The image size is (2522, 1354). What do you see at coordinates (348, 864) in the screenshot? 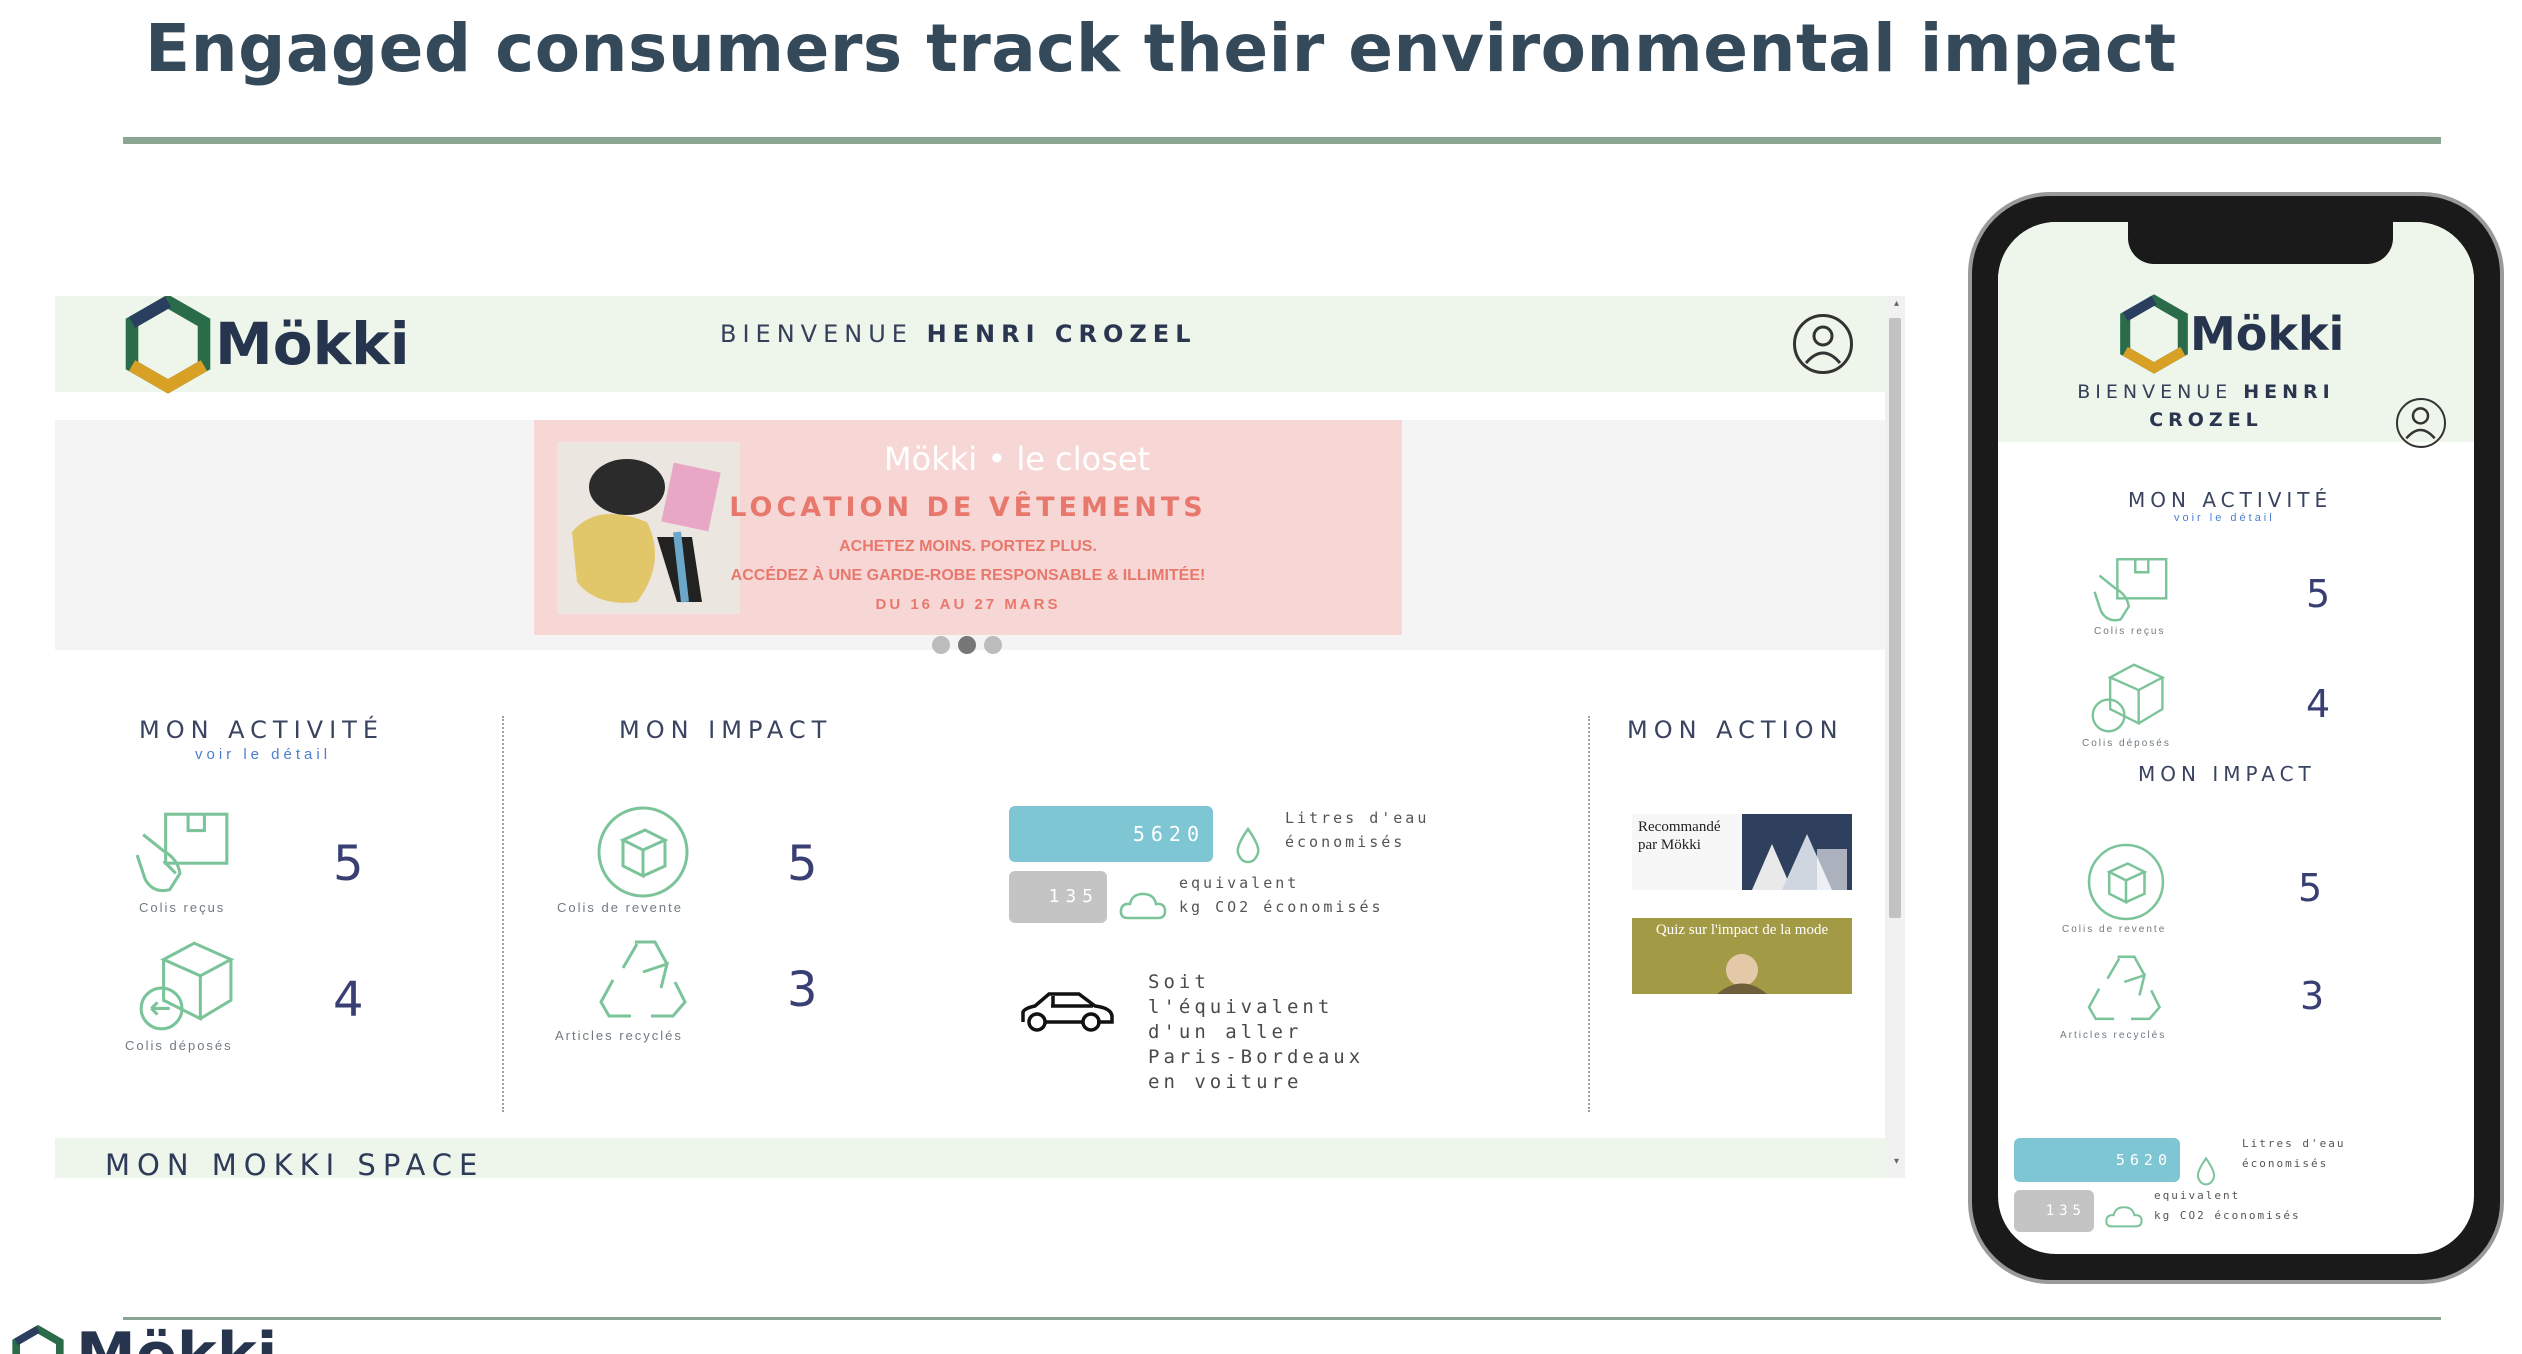
I see `received-count: 5` at bounding box center [348, 864].